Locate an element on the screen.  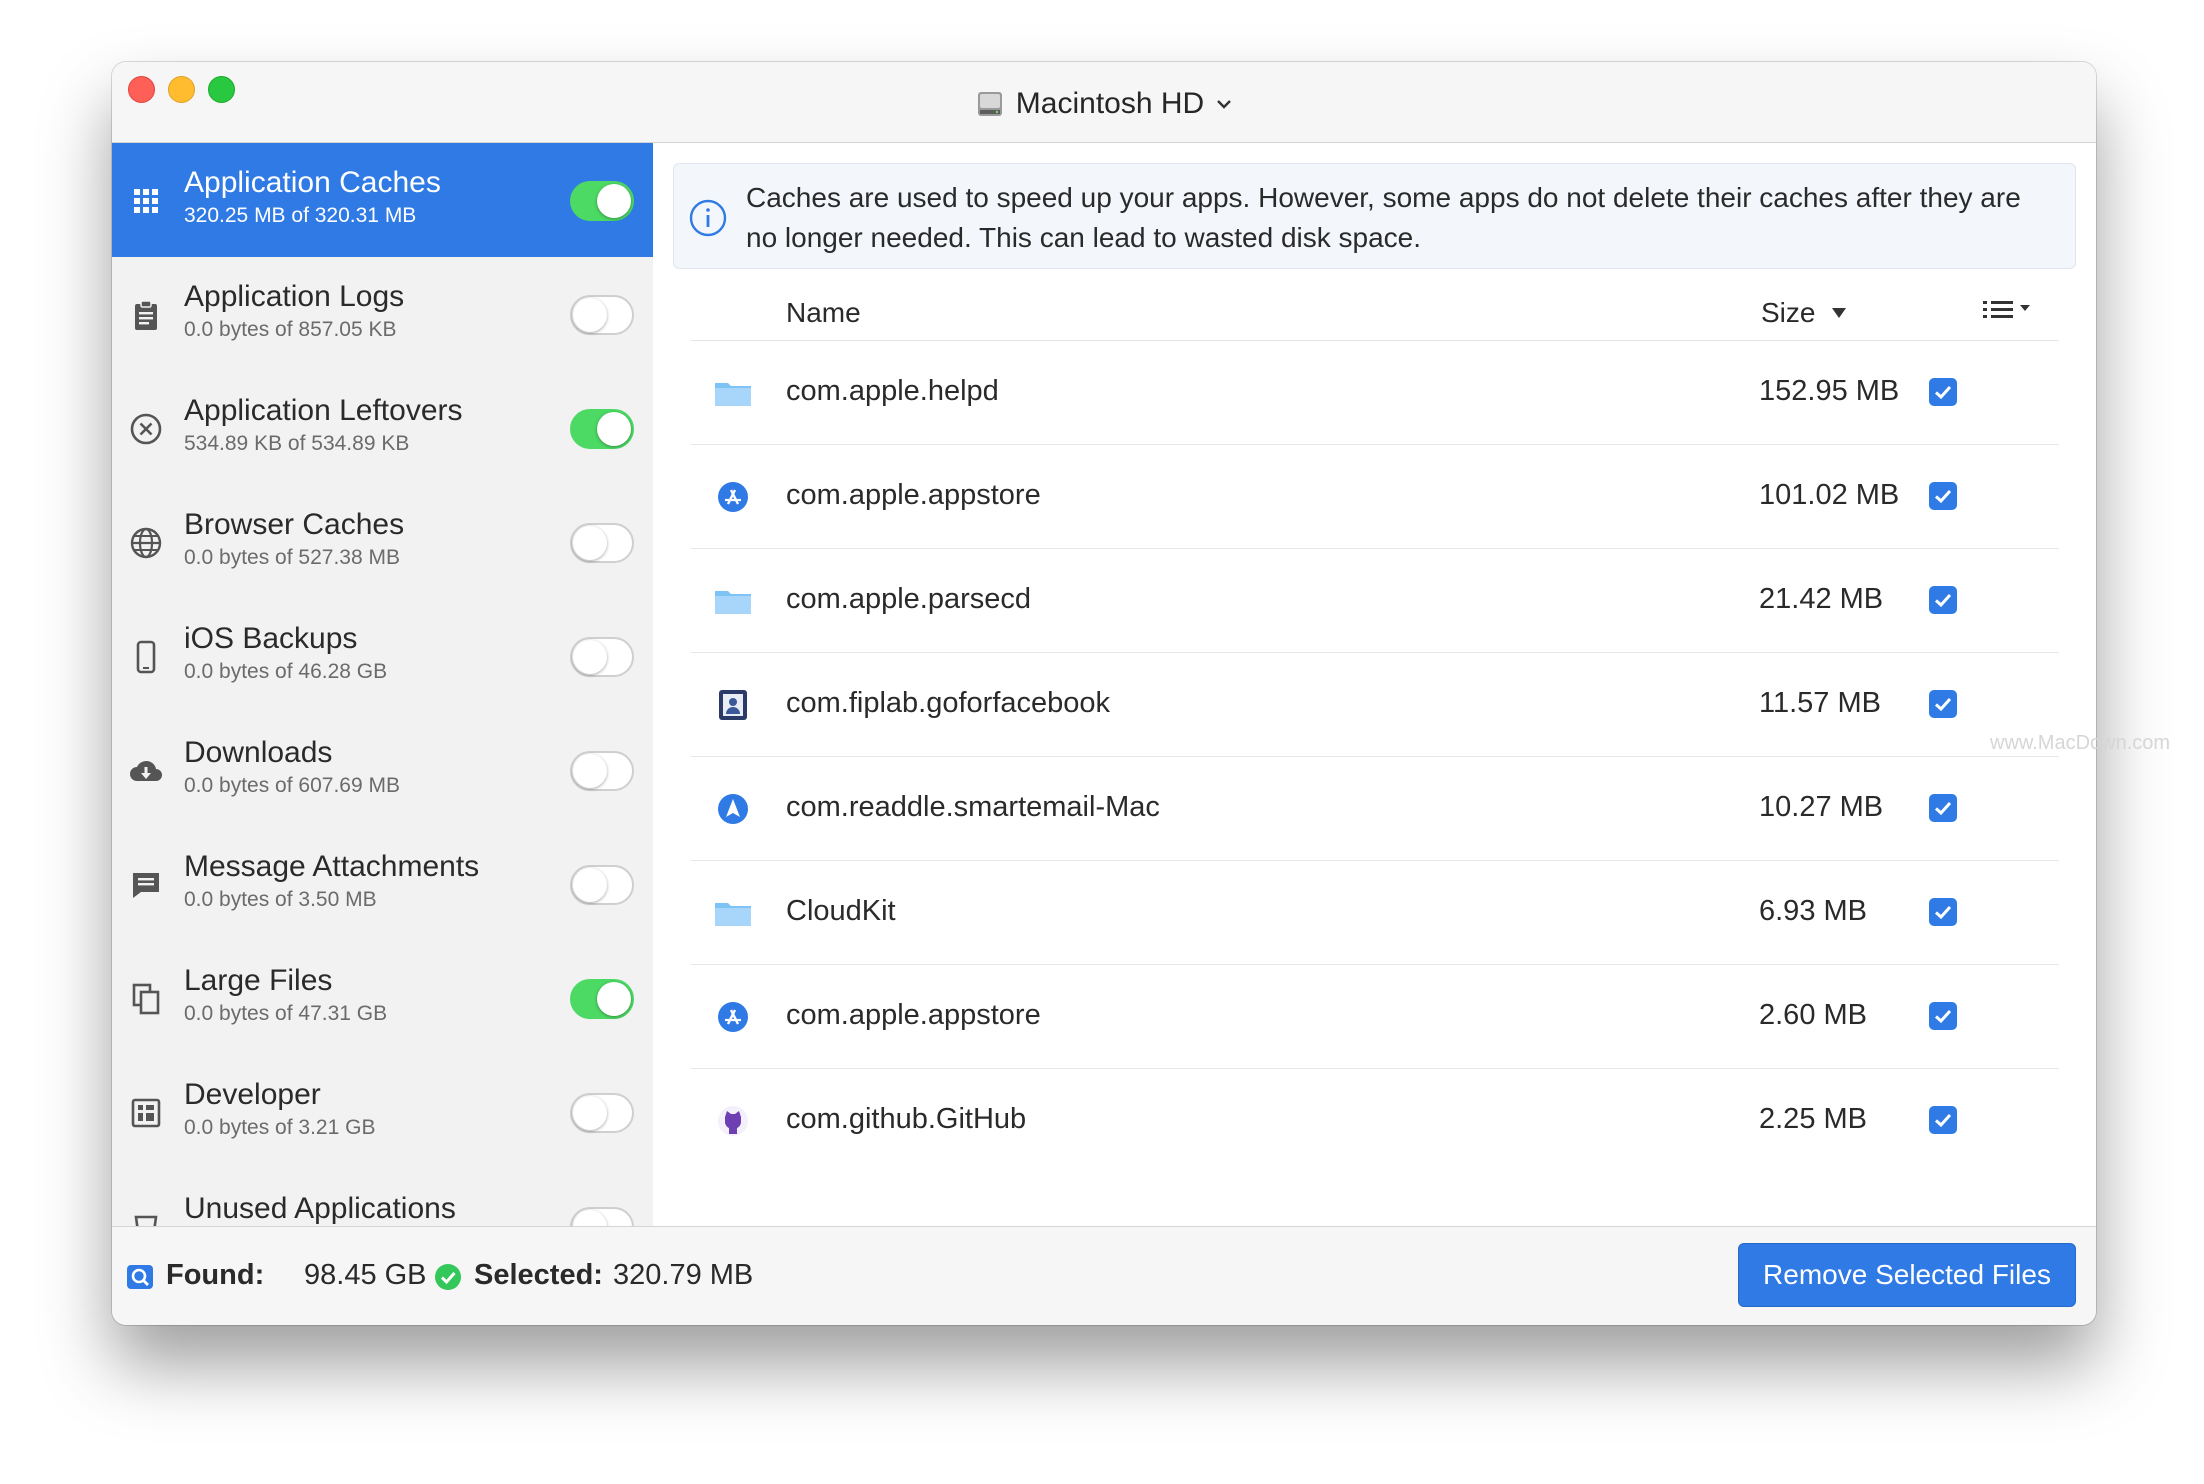
sidebar-toggle-large-files is located at coordinates (602, 999).